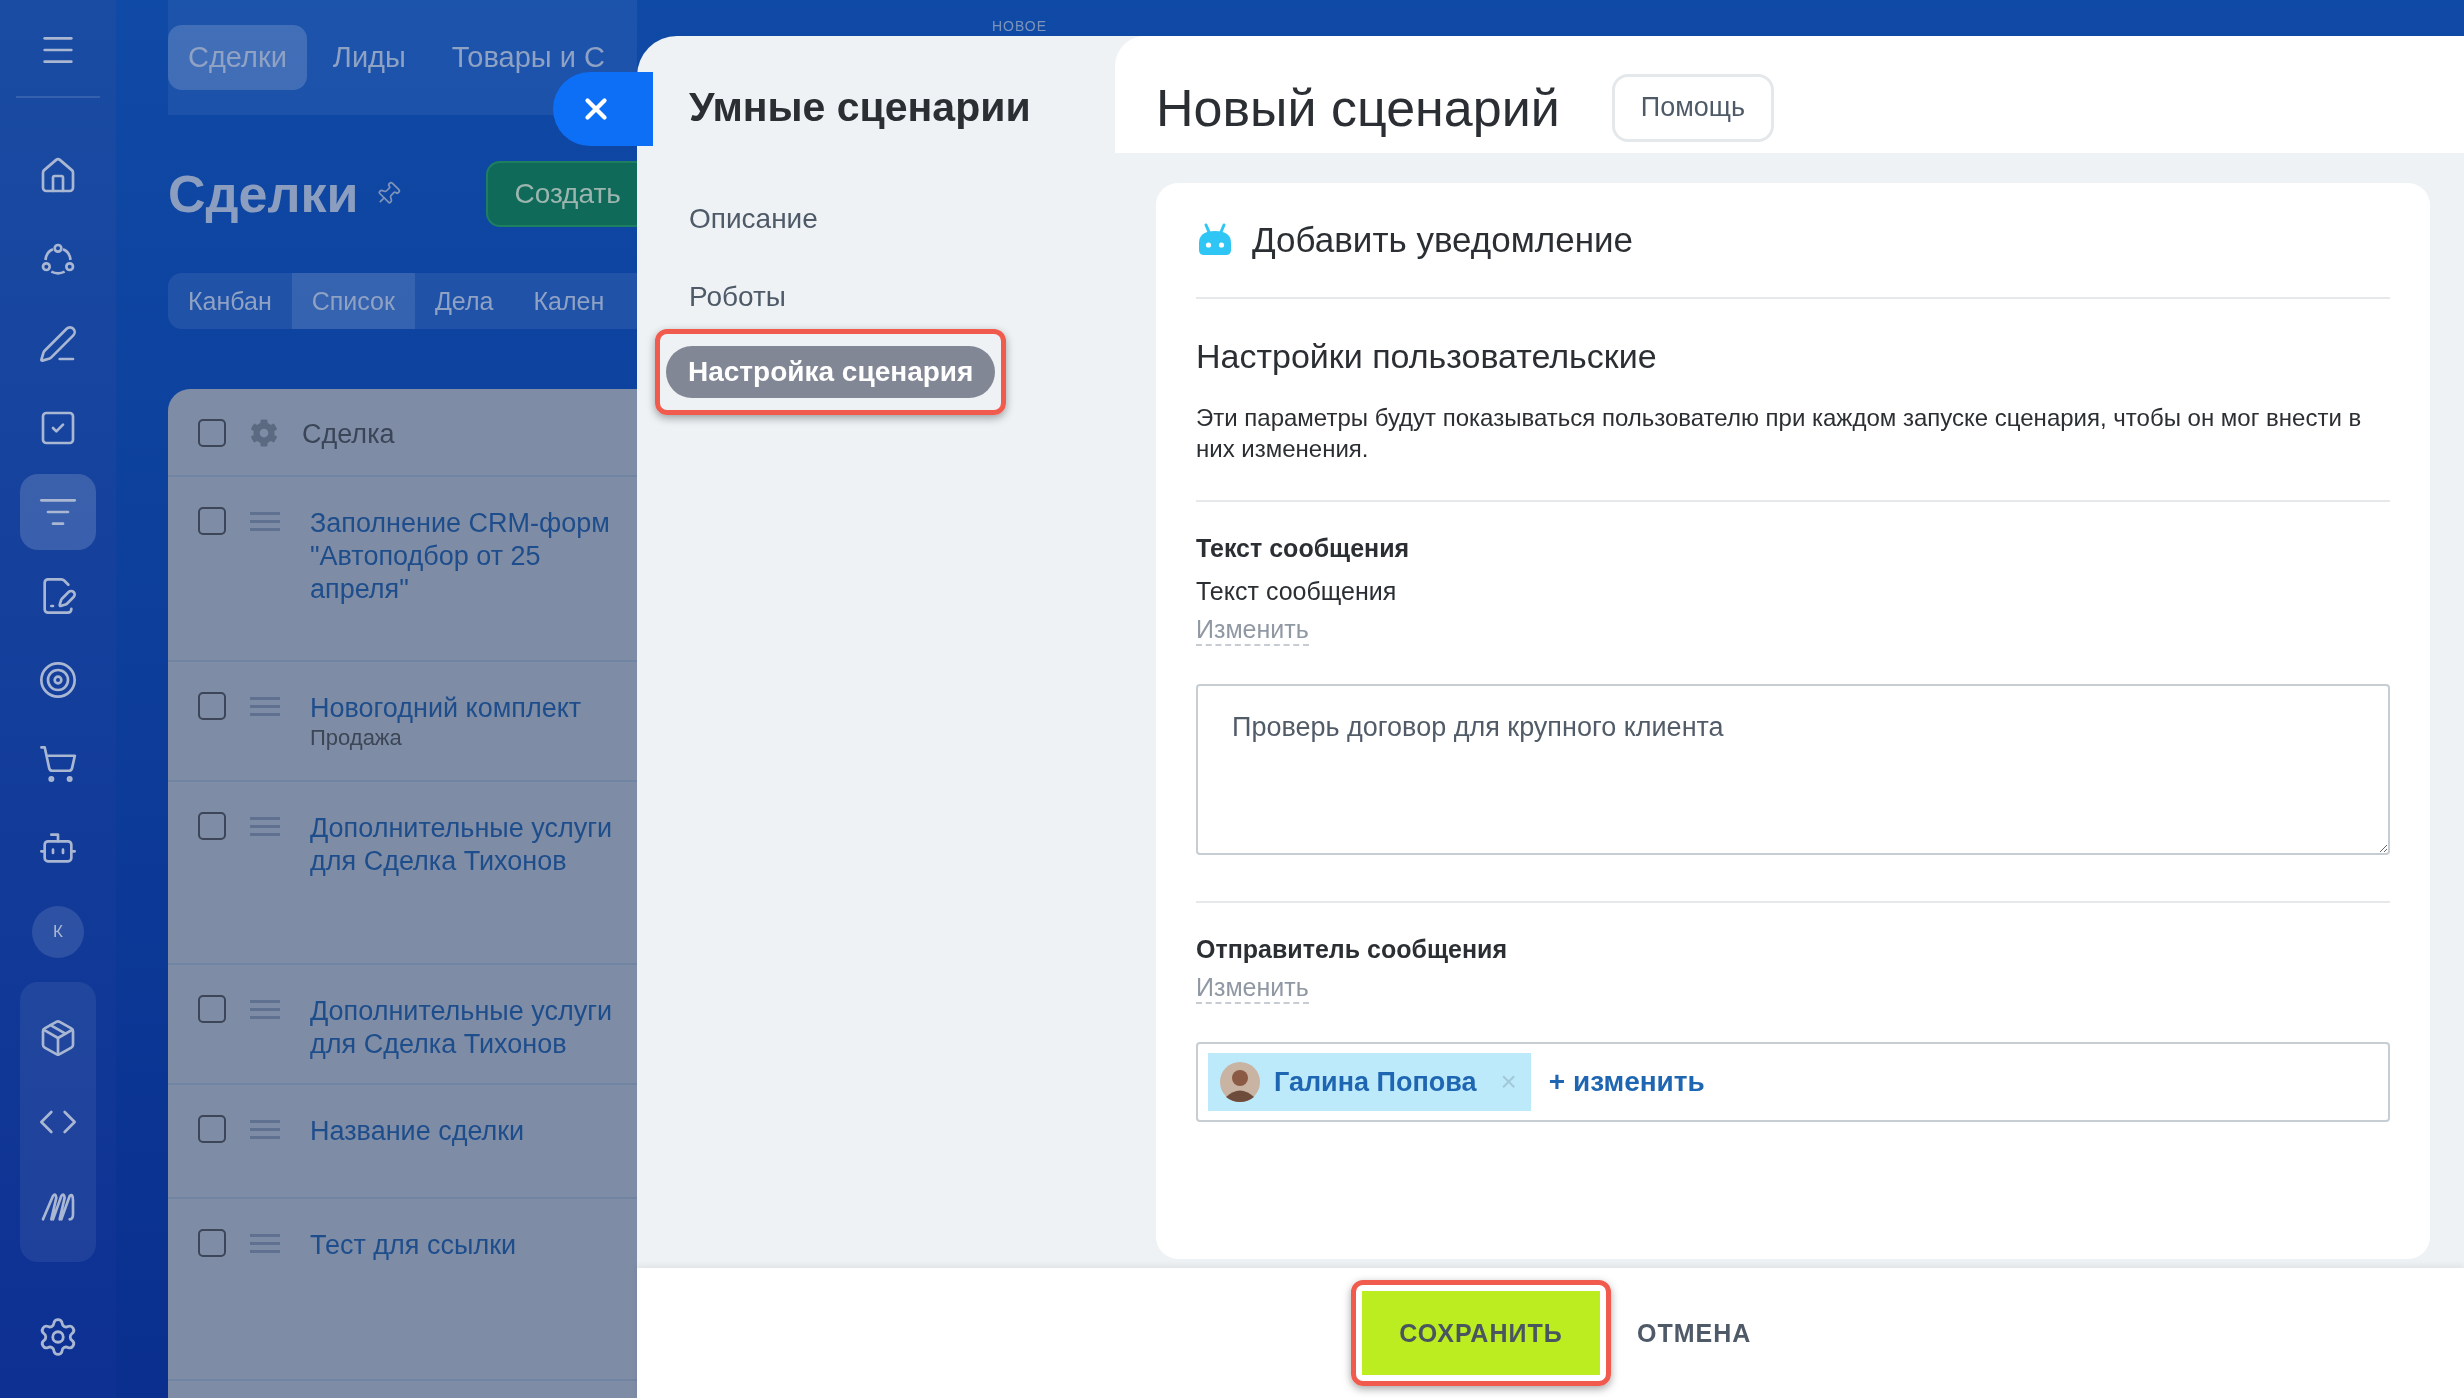 The width and height of the screenshot is (2464, 1398). I want to click on nav-item: Роботы, so click(737, 297).